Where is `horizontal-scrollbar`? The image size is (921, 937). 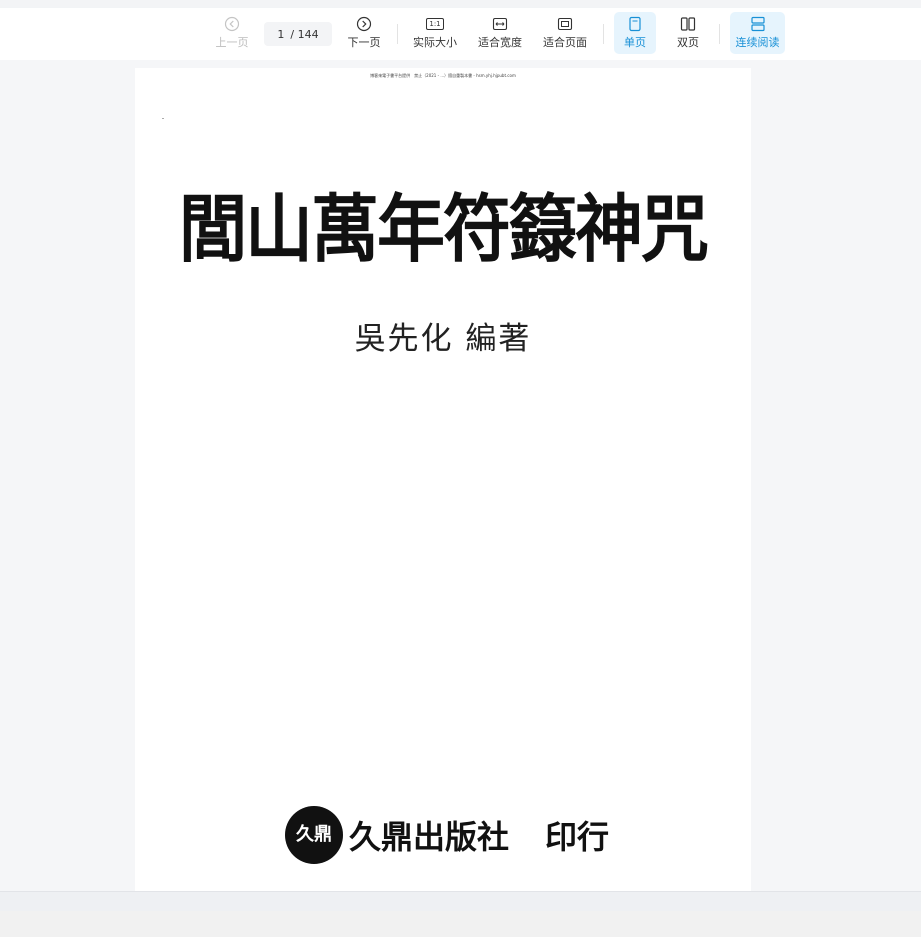 horizontal-scrollbar is located at coordinates (460, 901).